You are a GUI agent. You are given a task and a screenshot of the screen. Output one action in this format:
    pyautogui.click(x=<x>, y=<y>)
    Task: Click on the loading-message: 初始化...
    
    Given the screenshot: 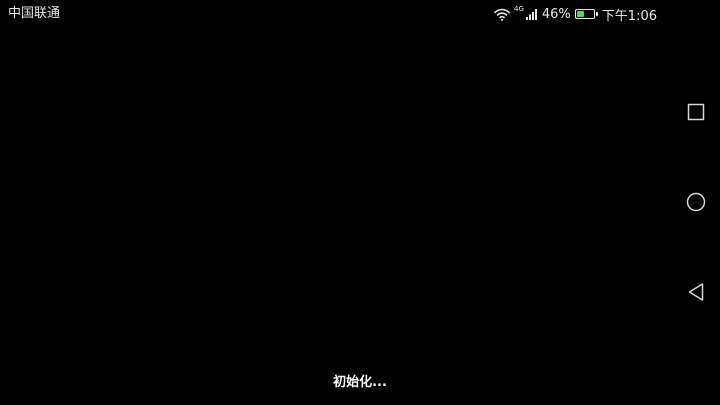 What is the action you would take?
    pyautogui.click(x=360, y=382)
    